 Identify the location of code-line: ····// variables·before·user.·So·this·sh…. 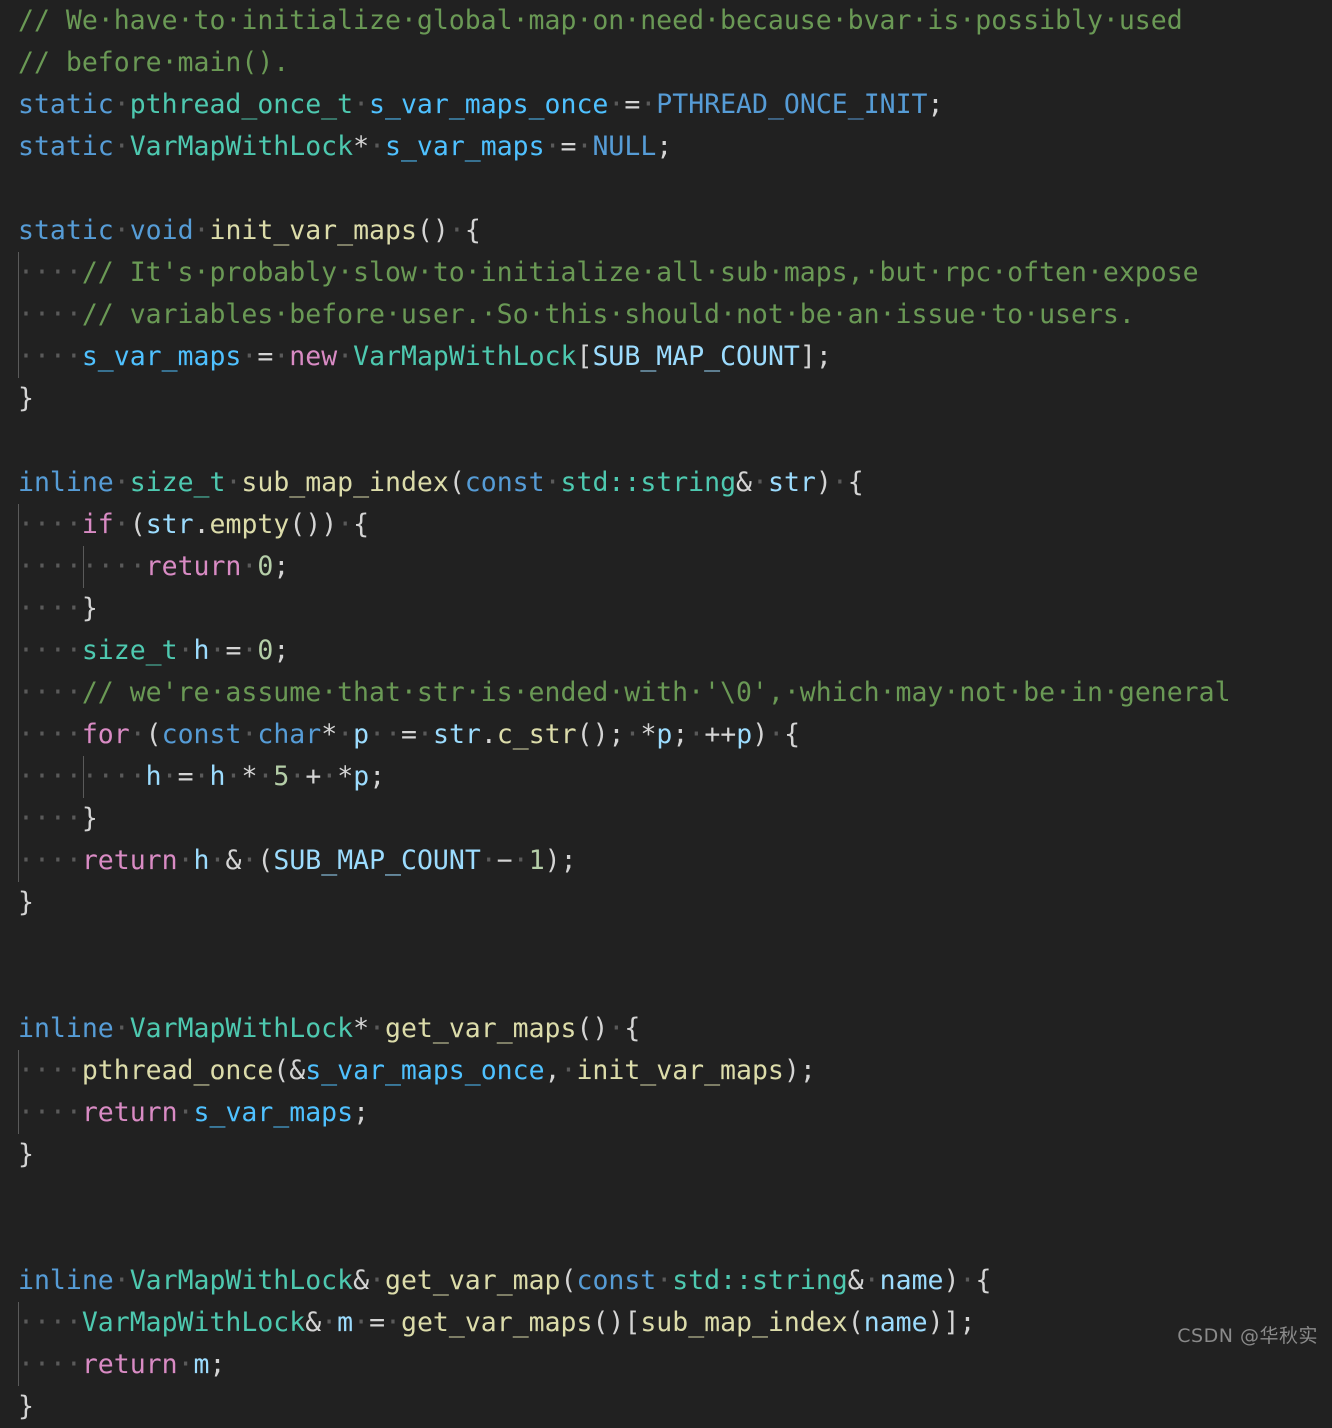
(666, 315).